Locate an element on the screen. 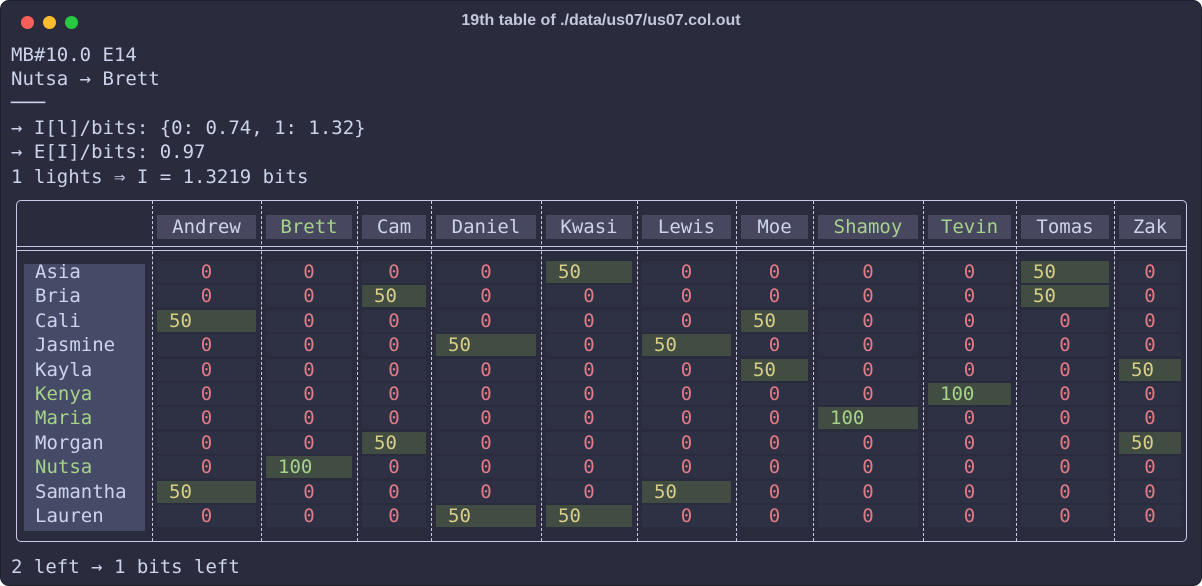 This screenshot has height=586, width=1202. title-bar: 19th table of ./data/us07/us07.col.out is located at coordinates (601, 21).